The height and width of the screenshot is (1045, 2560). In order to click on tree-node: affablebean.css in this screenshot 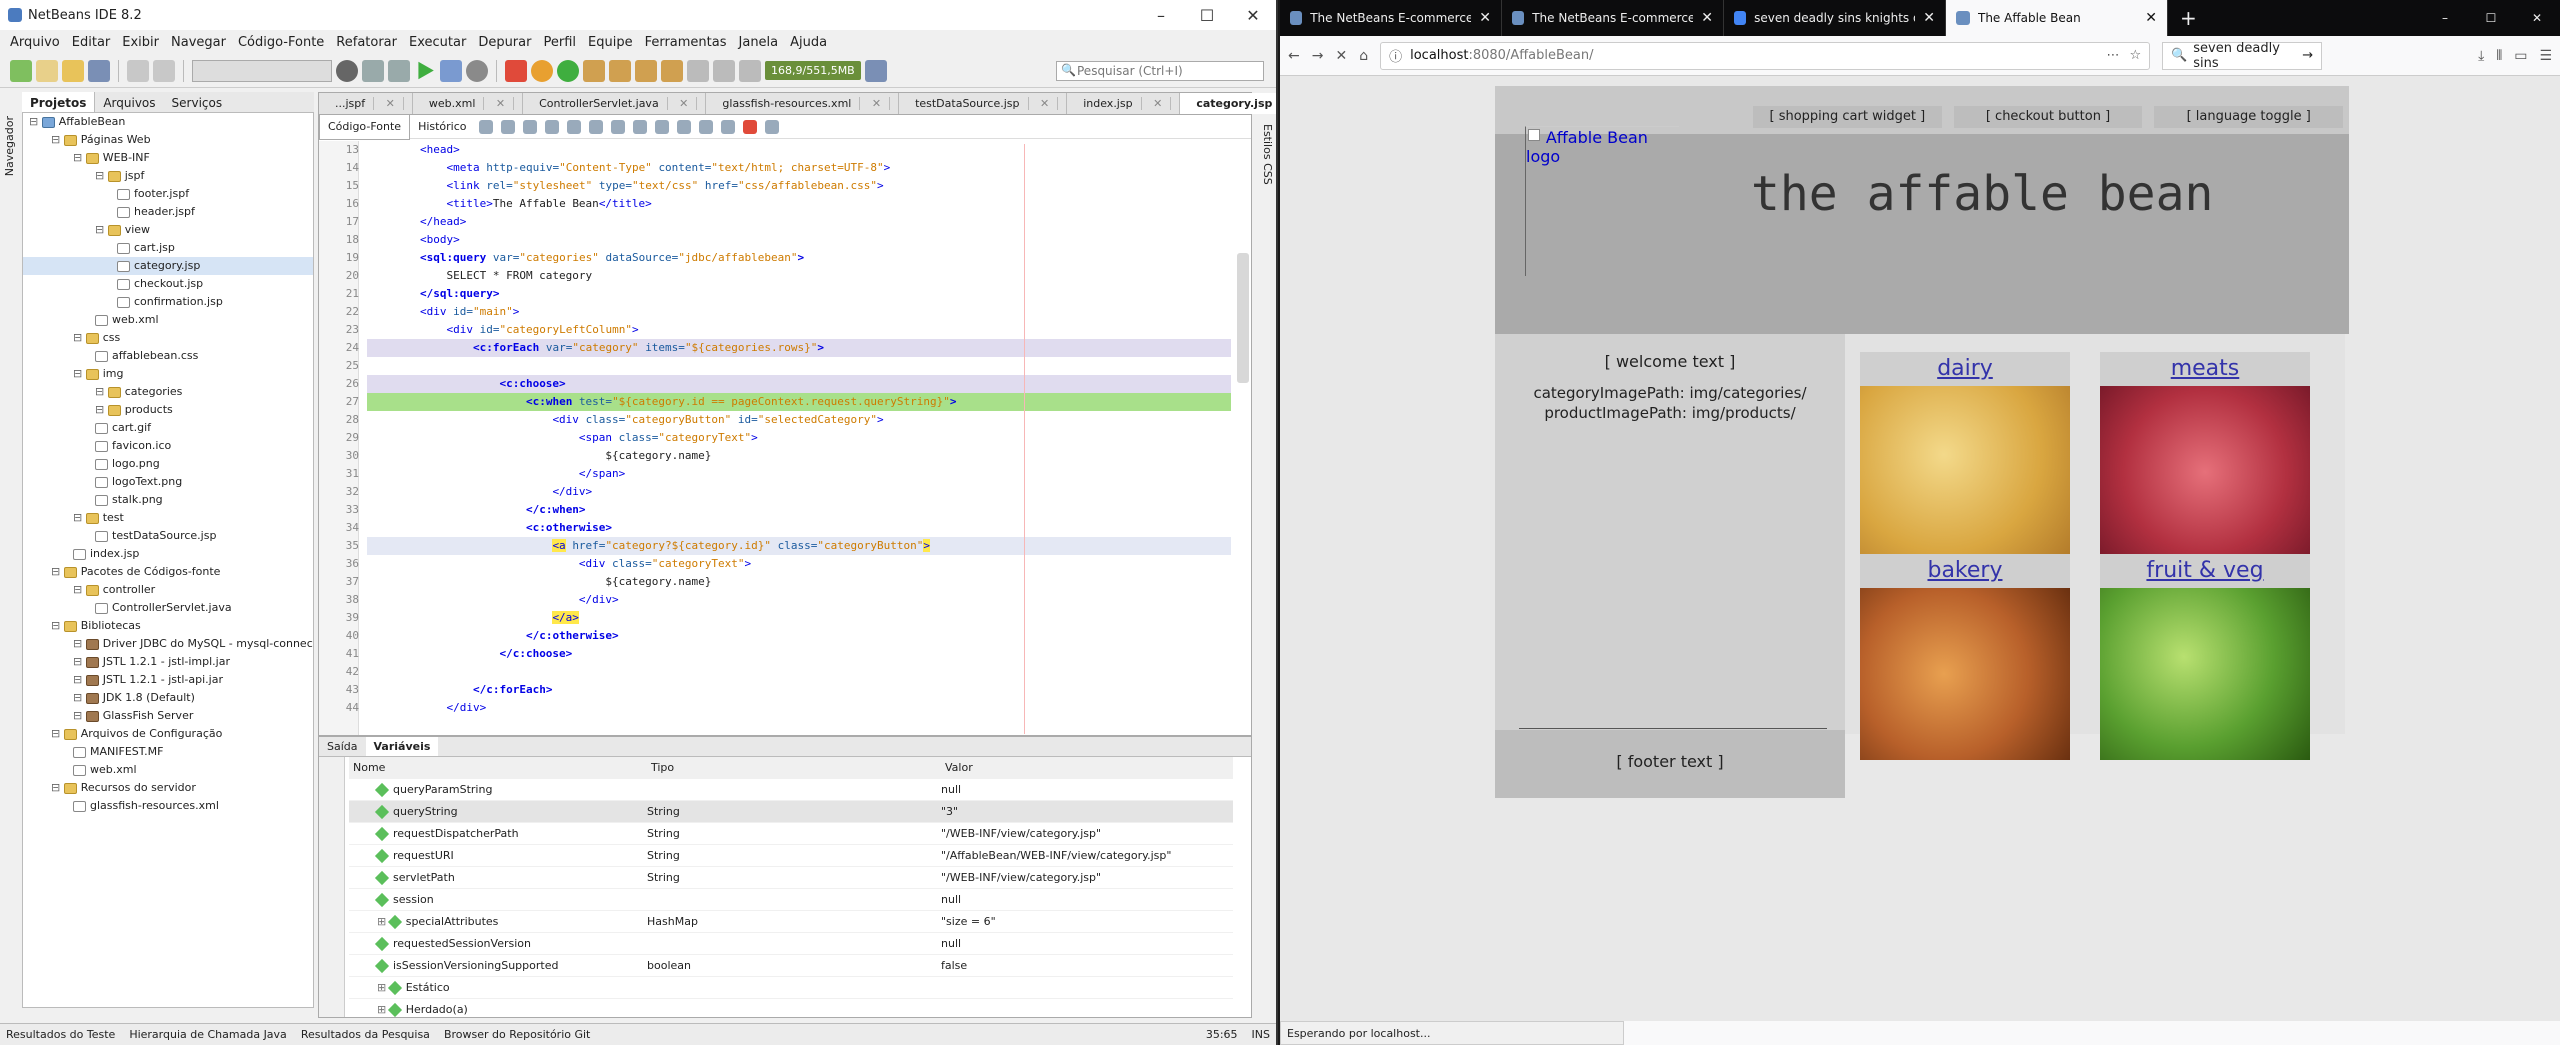, I will do `click(168, 356)`.